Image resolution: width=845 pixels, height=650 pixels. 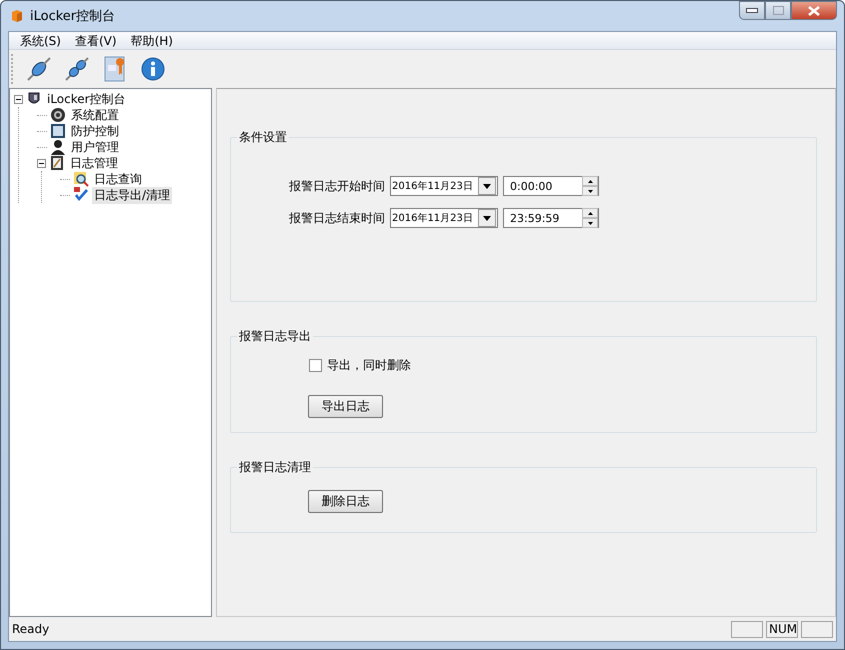 I want to click on tree-item: 日志查询, so click(x=118, y=179).